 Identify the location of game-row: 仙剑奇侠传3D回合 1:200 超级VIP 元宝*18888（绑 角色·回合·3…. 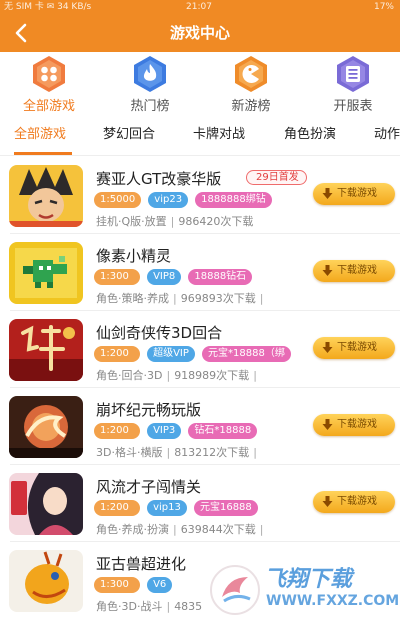
(200, 350).